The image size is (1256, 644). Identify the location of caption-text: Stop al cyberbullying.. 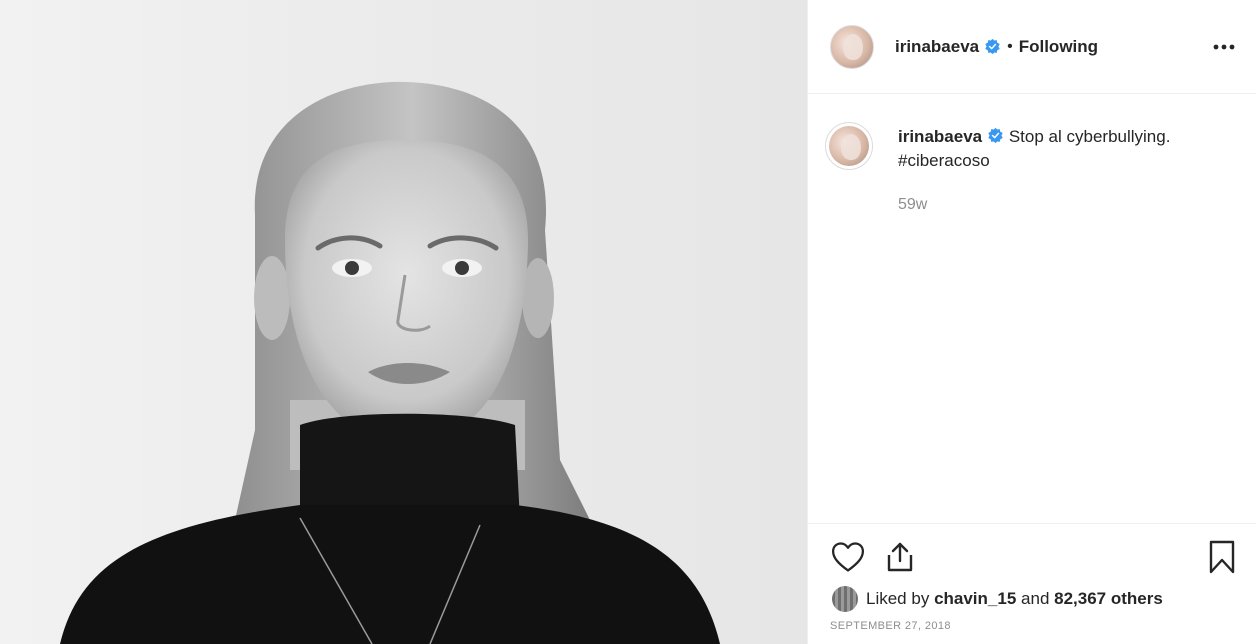
(1089, 136).